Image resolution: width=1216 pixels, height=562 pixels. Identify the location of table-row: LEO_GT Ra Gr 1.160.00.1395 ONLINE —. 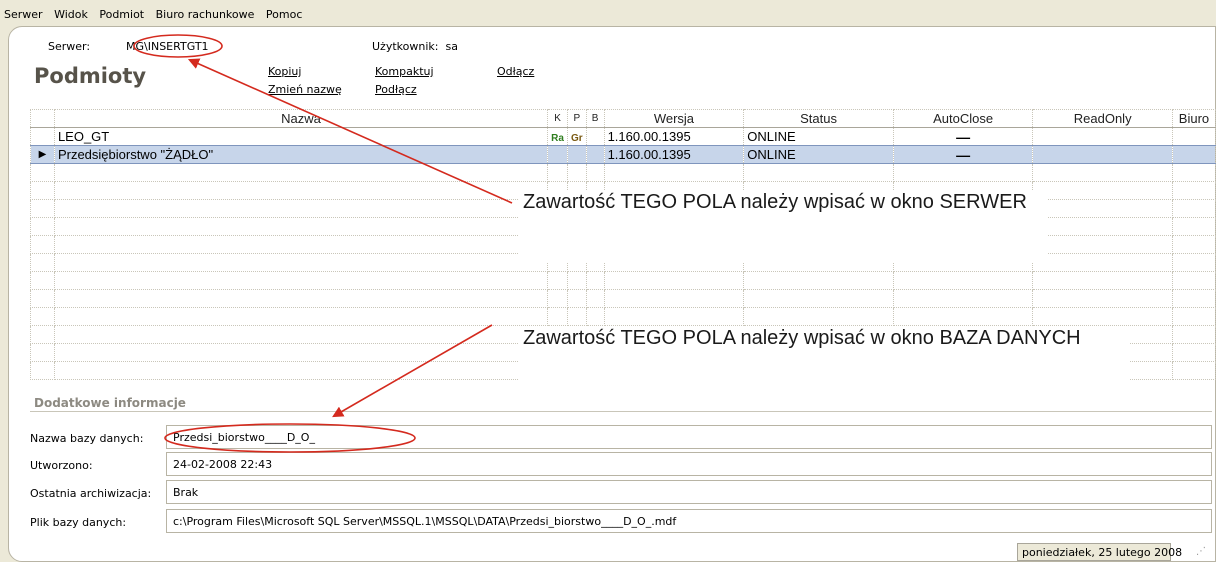
(623, 136).